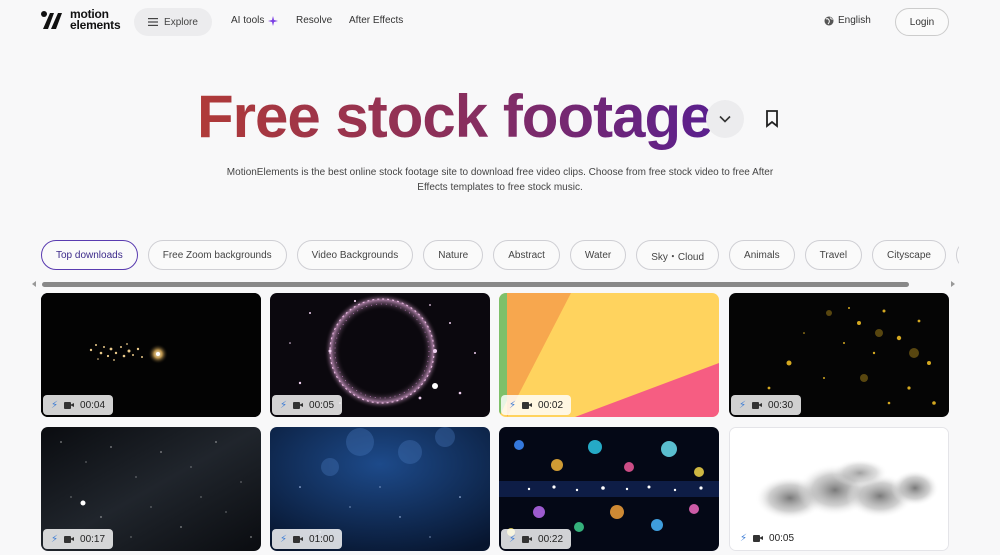  What do you see at coordinates (380, 489) in the screenshot?
I see `video-card: ⚡ 01:00` at bounding box center [380, 489].